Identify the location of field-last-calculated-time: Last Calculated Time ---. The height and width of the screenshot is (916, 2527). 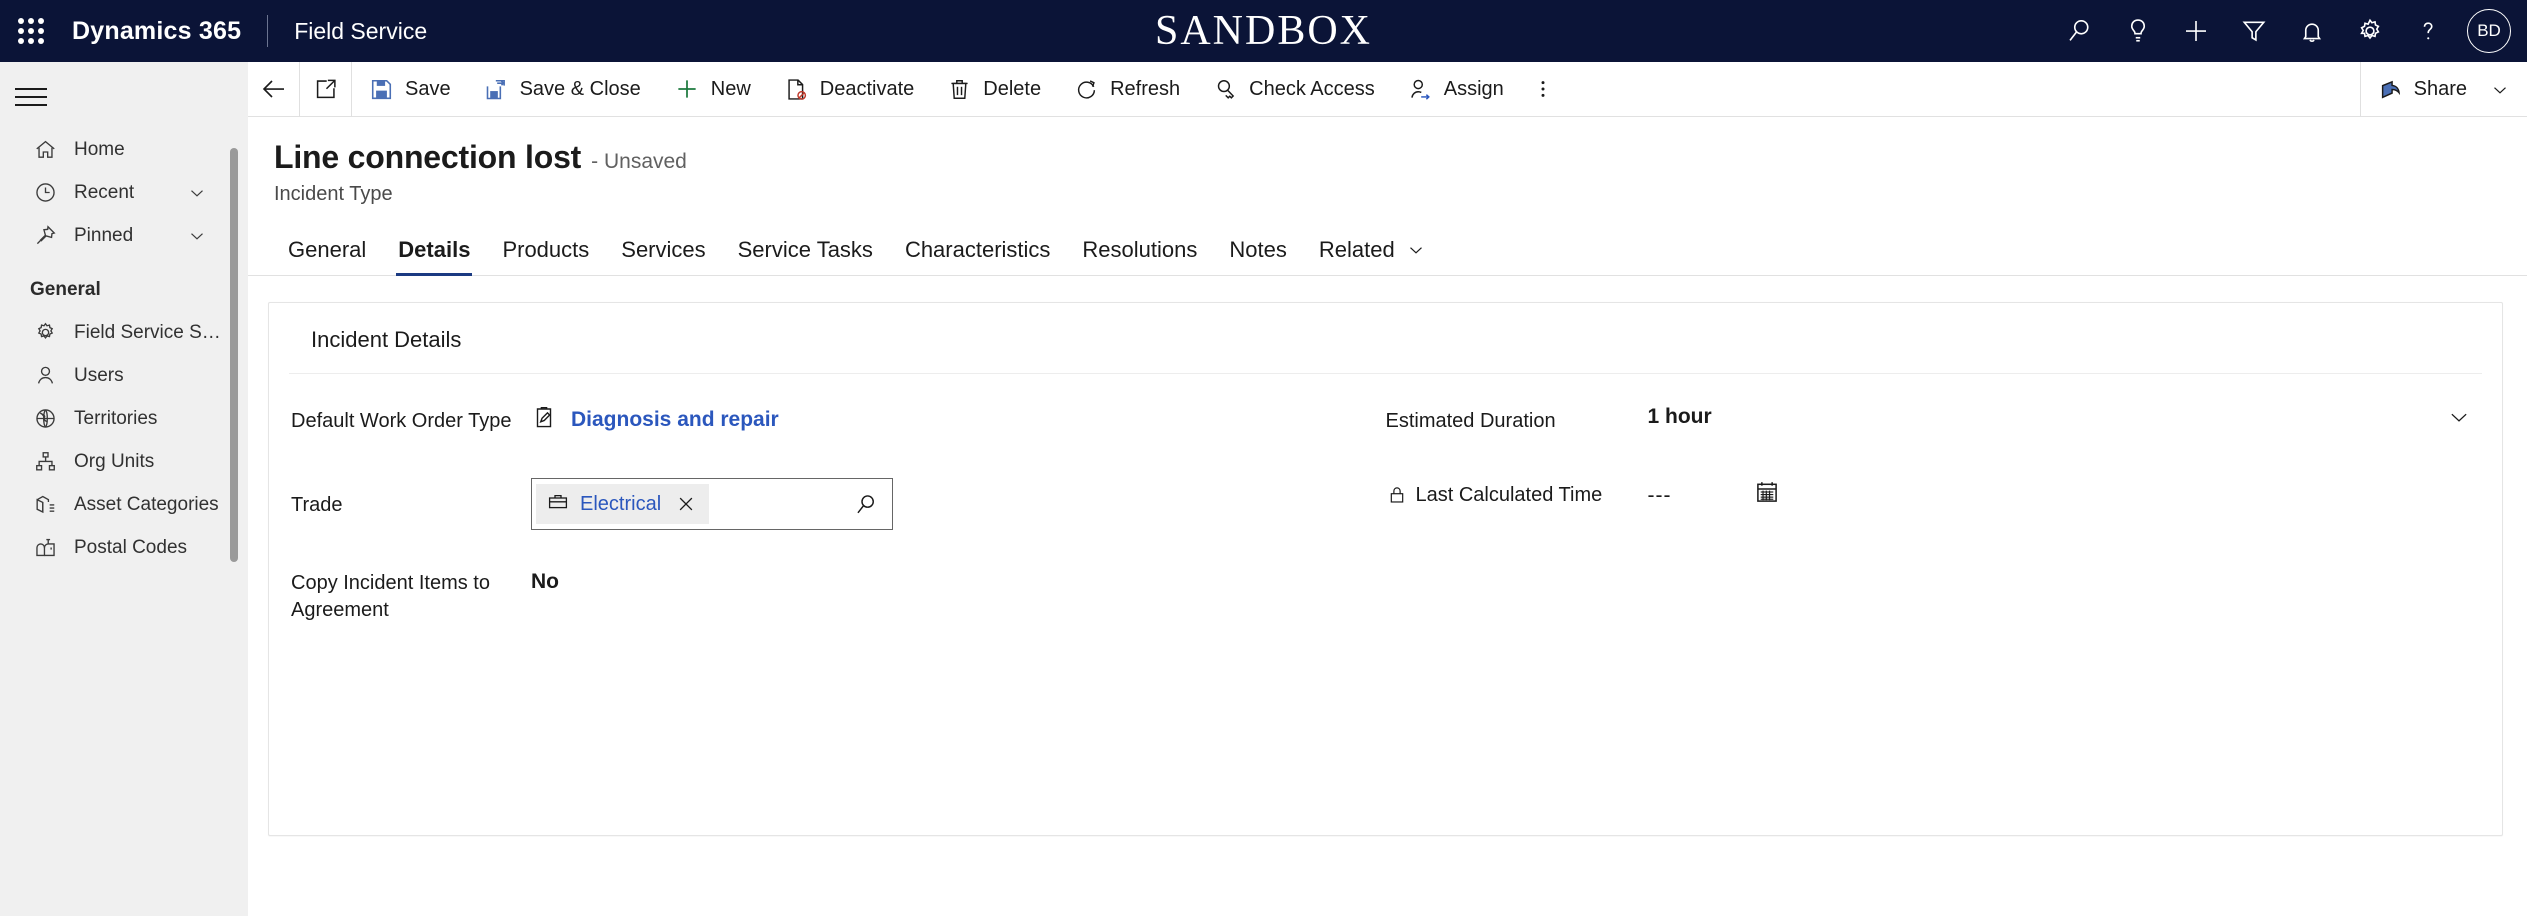
(1933, 522).